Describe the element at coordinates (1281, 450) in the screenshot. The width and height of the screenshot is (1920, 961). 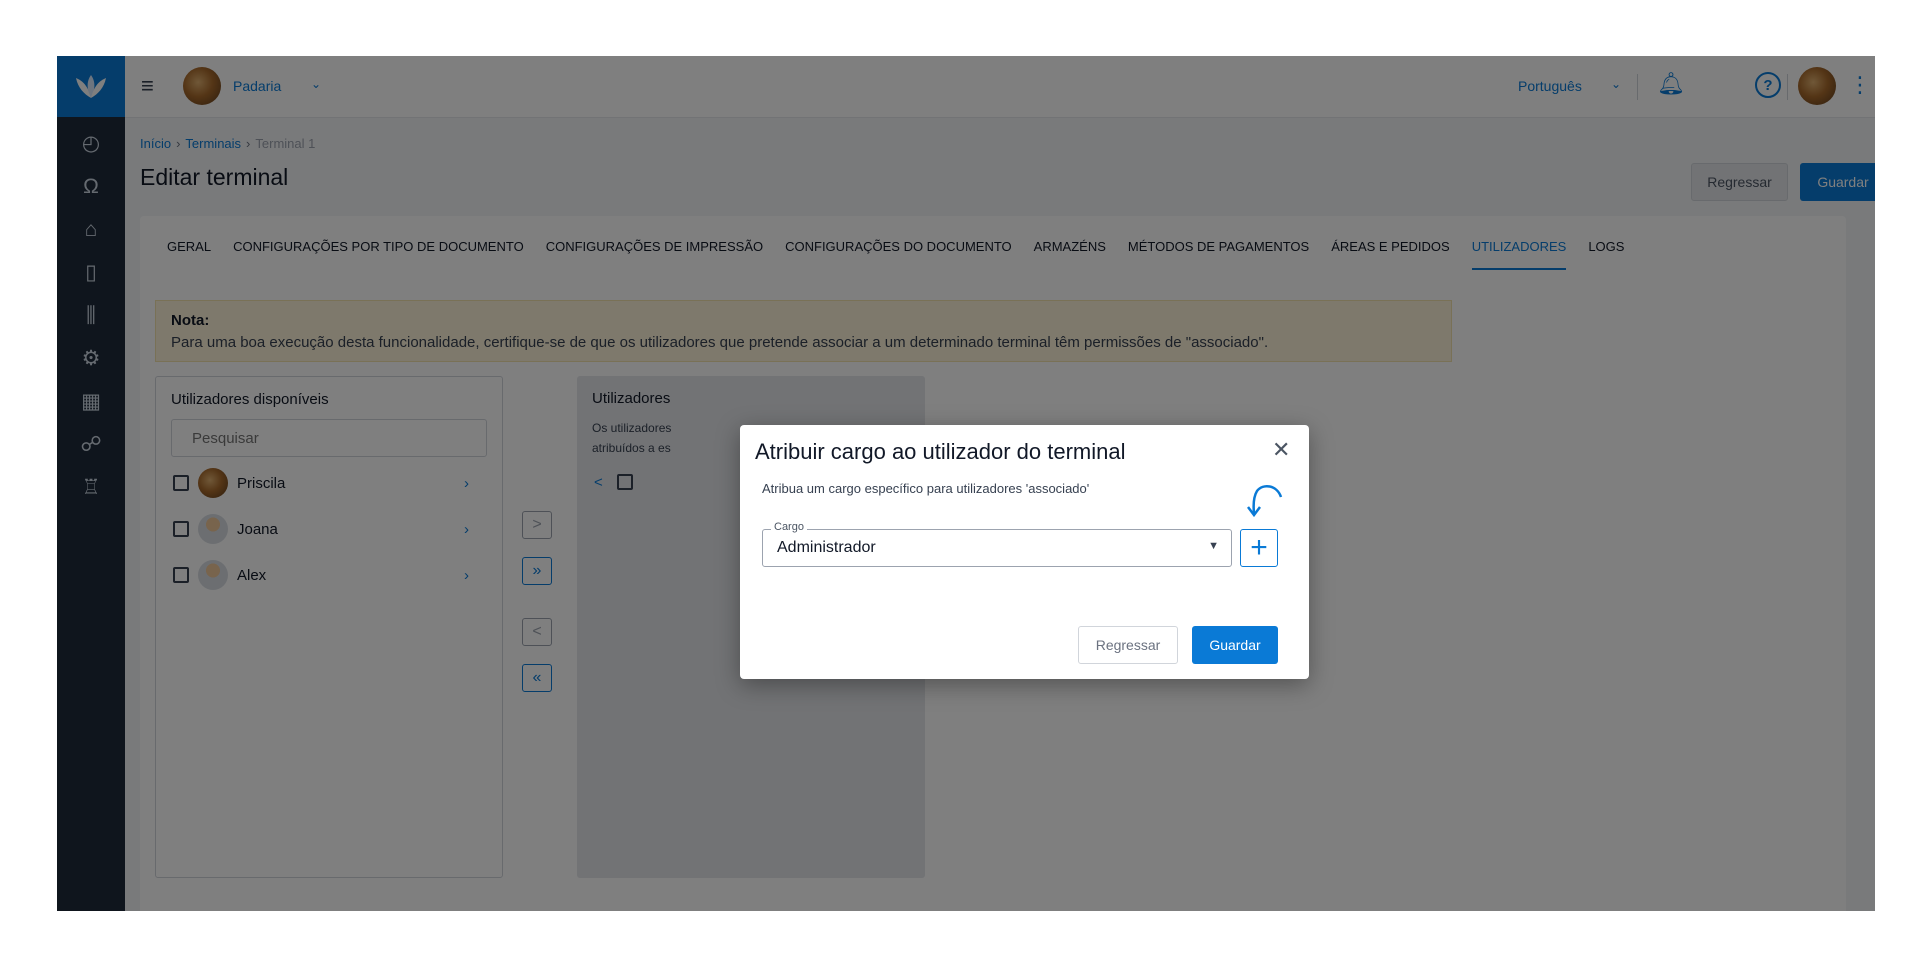
I see `close-icon: ✕` at that location.